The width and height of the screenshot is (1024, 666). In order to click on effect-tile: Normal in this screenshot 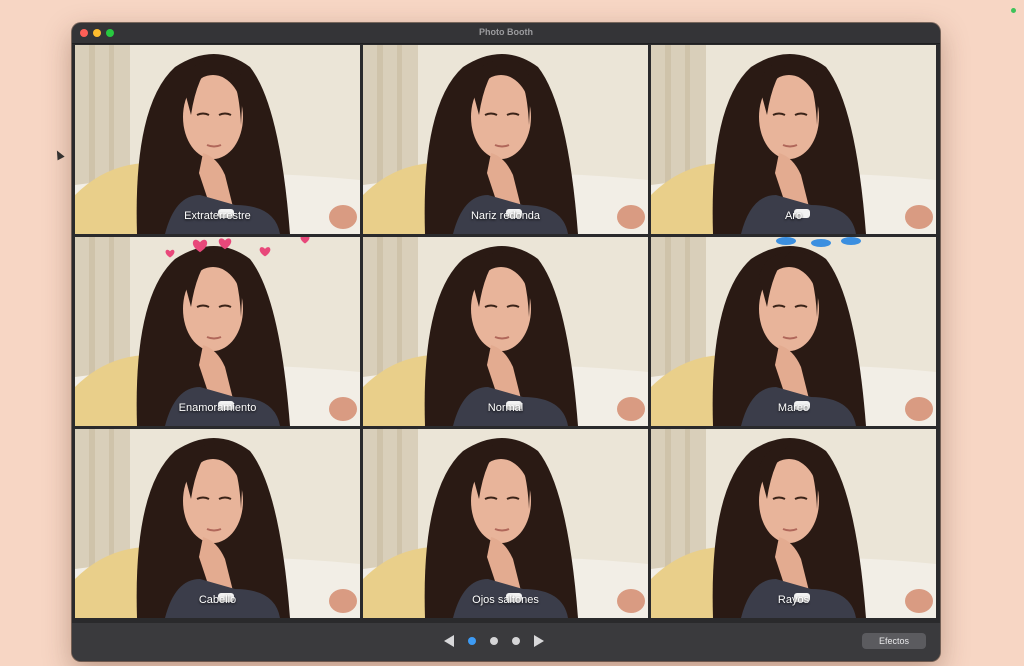, I will do `click(505, 331)`.